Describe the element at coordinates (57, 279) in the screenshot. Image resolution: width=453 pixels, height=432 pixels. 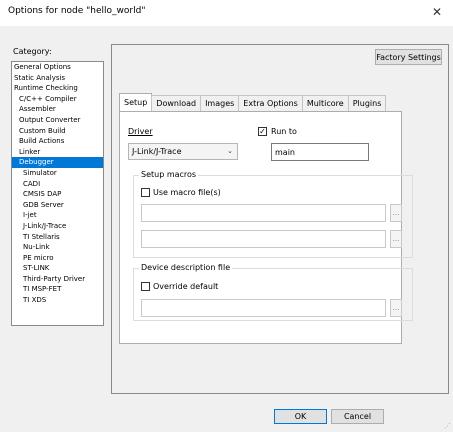
I see `category-item: Third-Party Driver` at that location.